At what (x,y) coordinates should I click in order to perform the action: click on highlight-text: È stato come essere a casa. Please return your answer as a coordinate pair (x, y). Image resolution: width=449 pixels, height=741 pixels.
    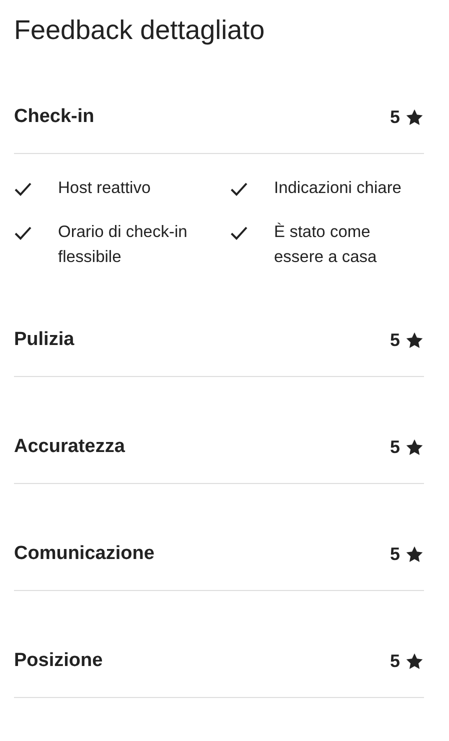
    Looking at the image, I should click on (326, 245).